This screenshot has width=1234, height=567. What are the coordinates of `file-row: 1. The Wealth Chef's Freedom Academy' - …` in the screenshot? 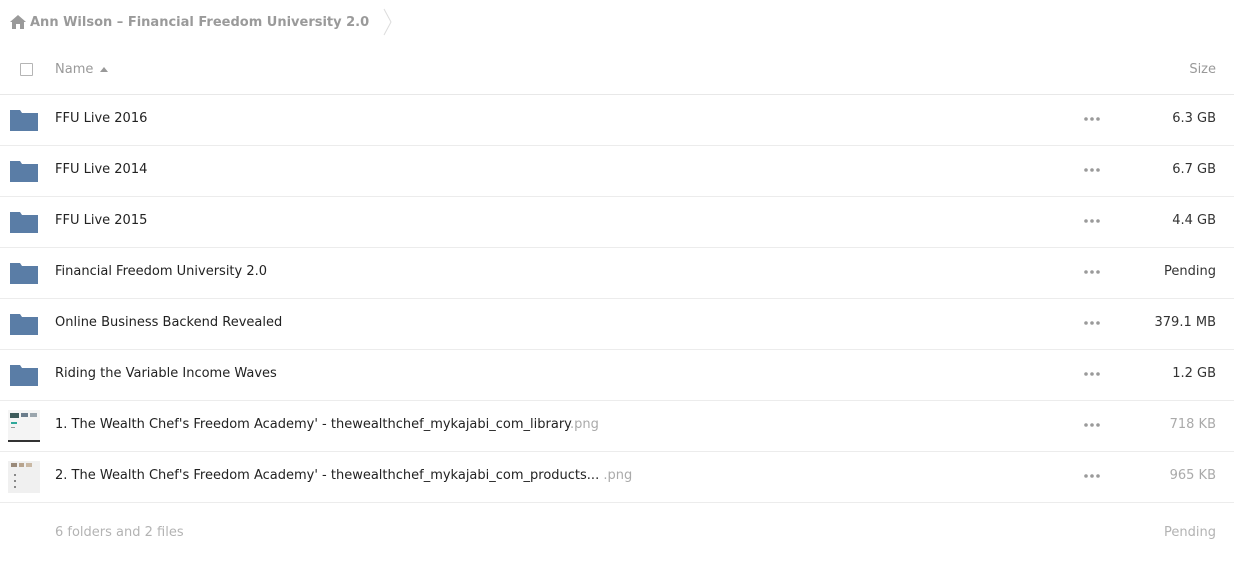 It's located at (617, 426).